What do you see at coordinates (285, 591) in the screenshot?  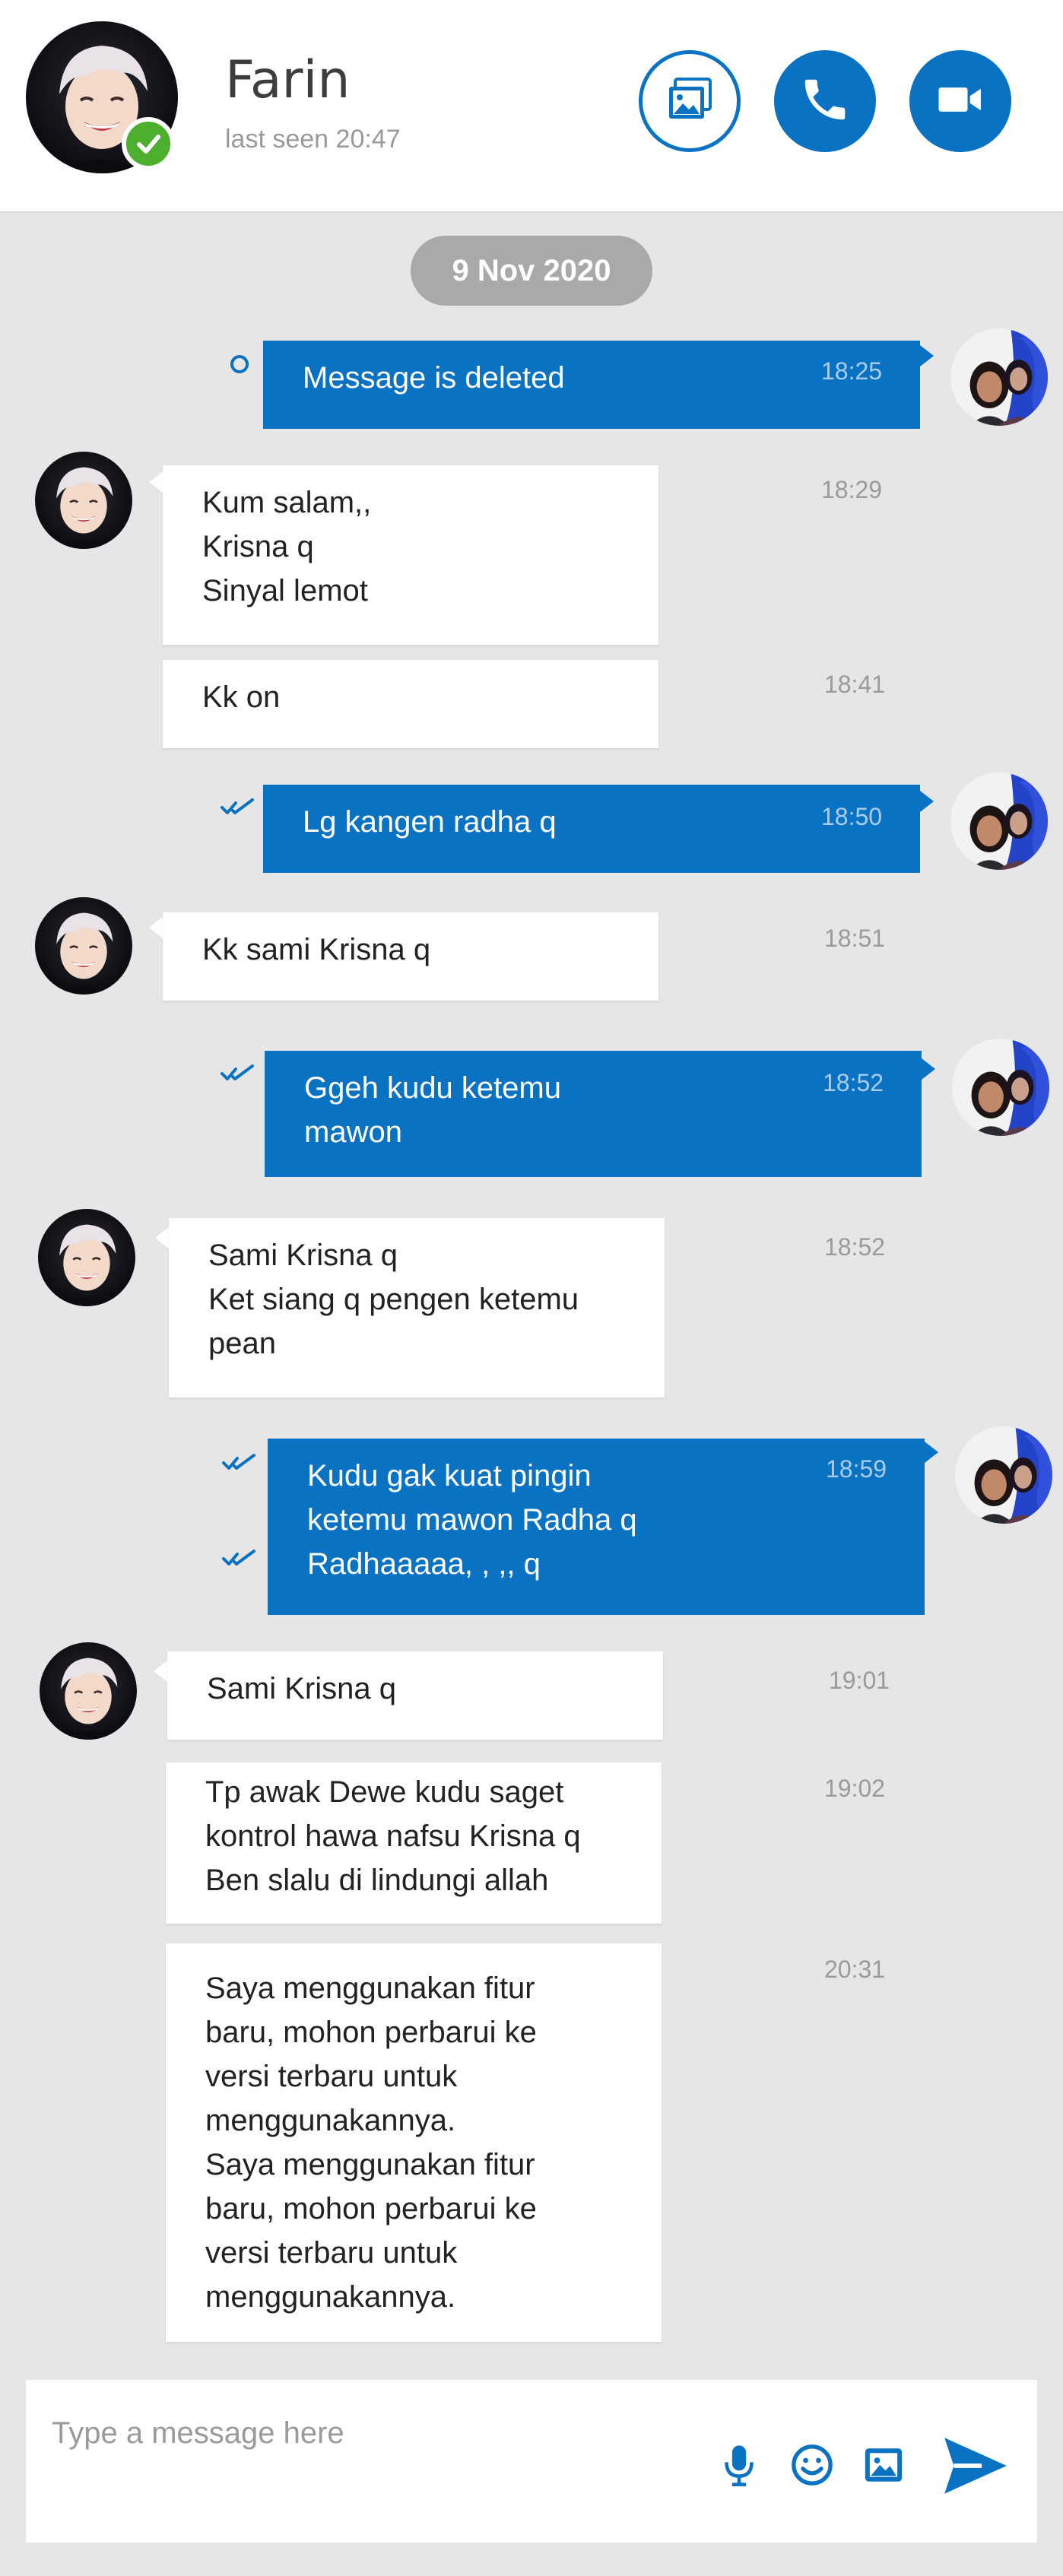 I see `message-text: Sinyal lemot` at bounding box center [285, 591].